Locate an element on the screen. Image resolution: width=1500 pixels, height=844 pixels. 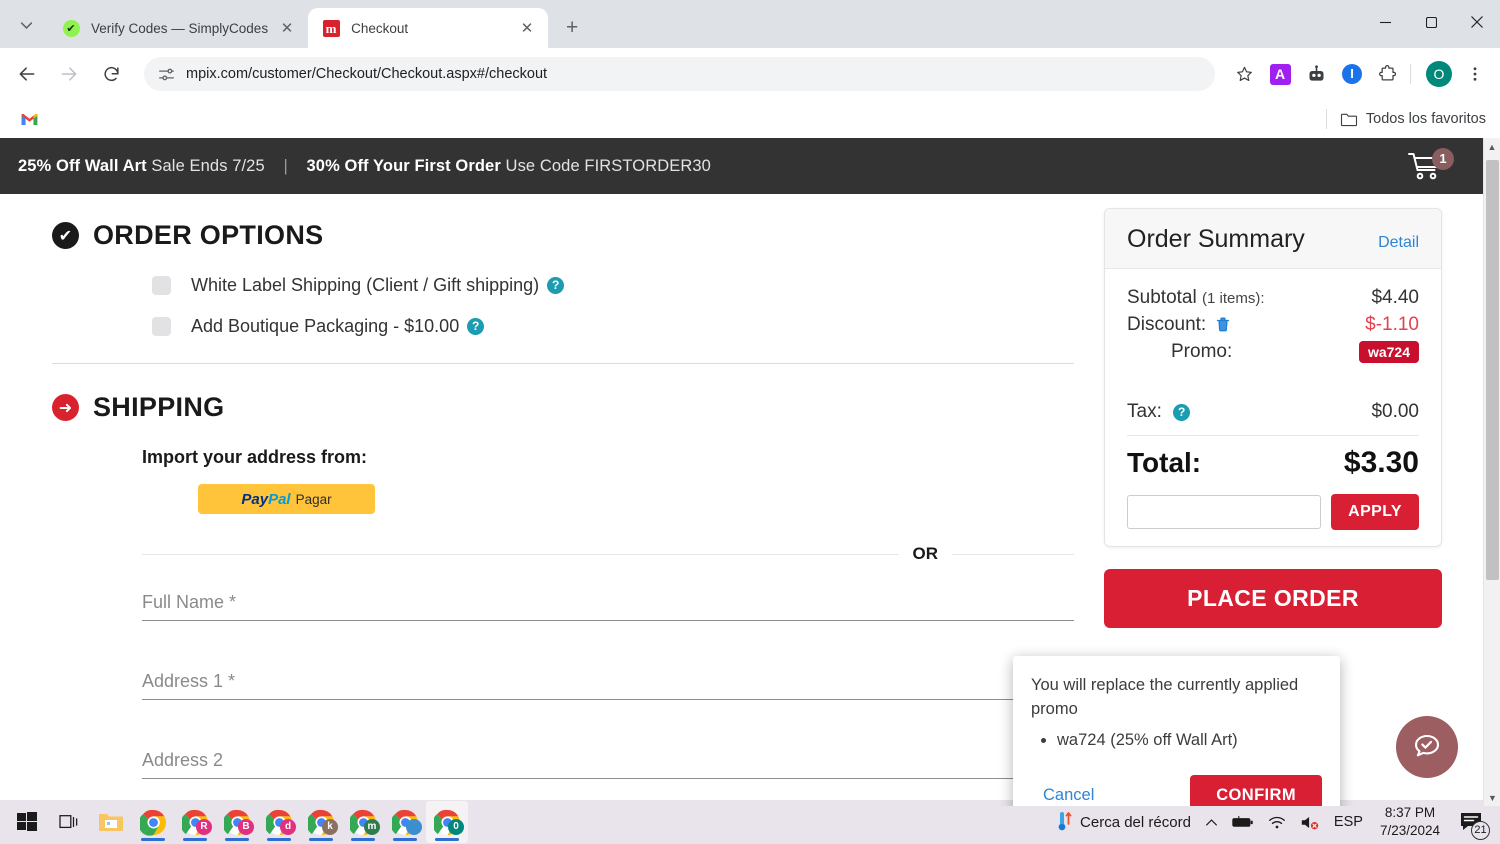
robot-icon is located at coordinates (1316, 74).